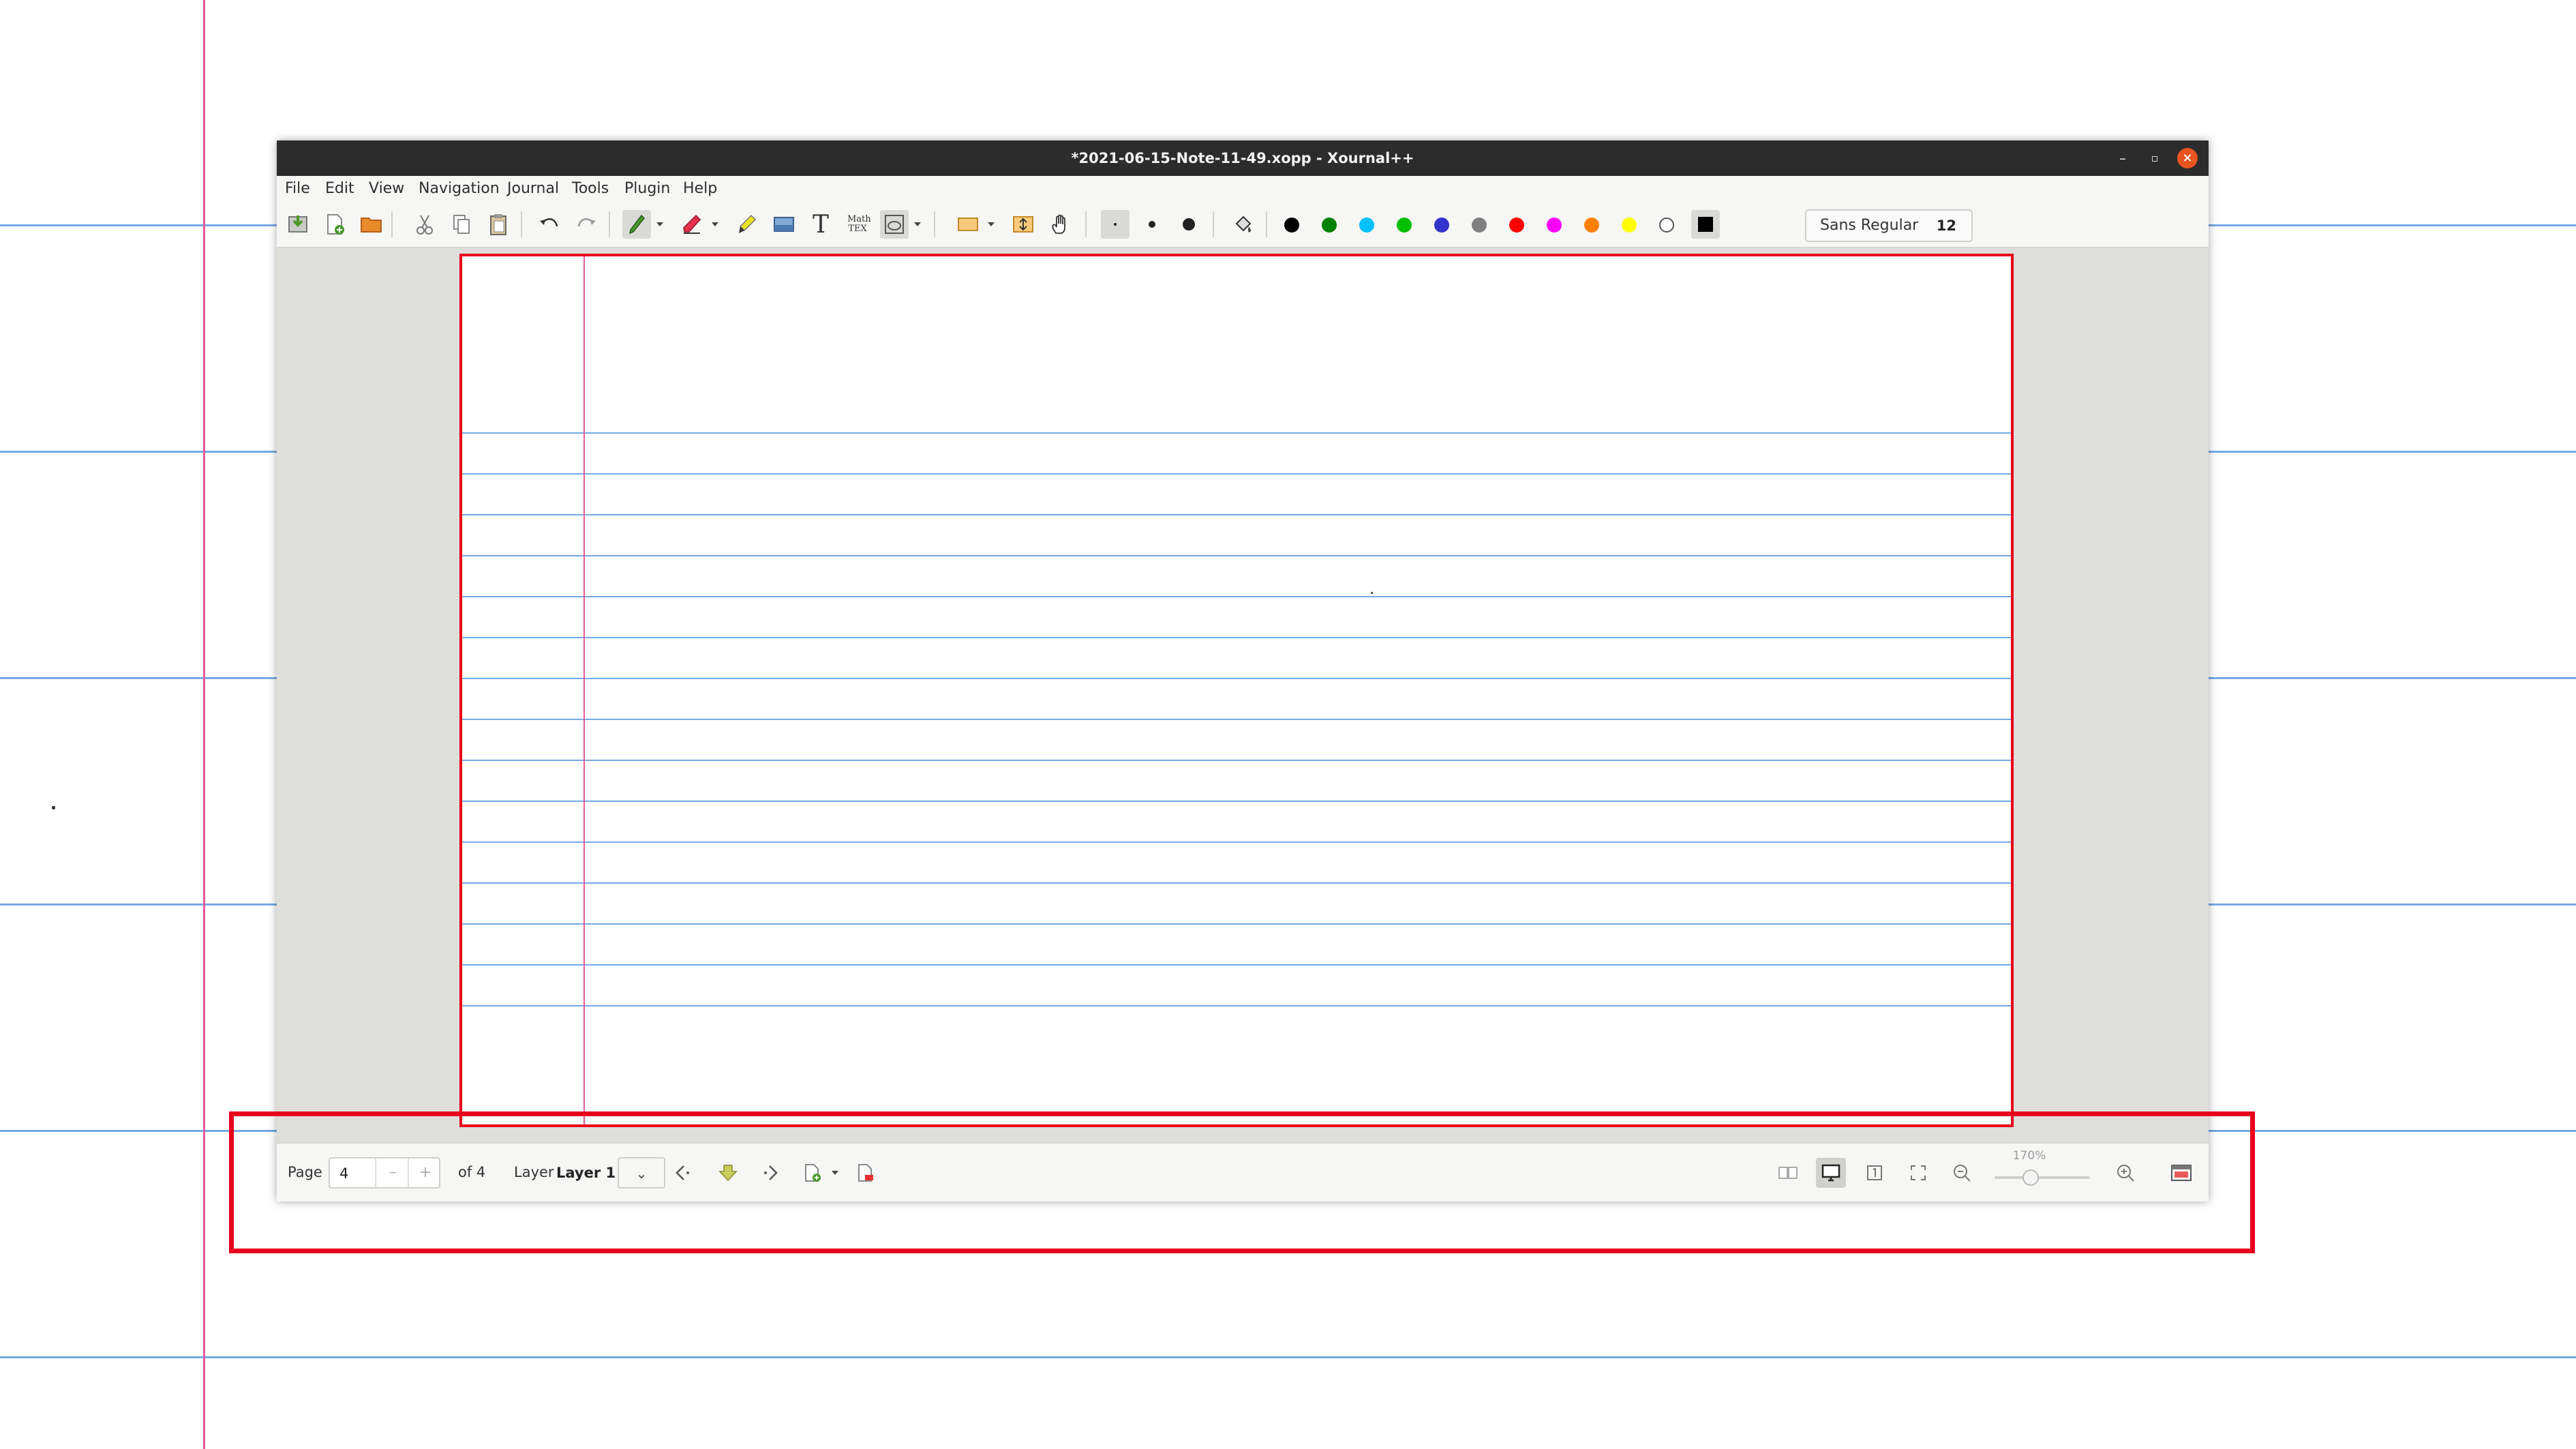 Image resolution: width=2576 pixels, height=1449 pixels. I want to click on color-swatch-yellow, so click(1629, 226).